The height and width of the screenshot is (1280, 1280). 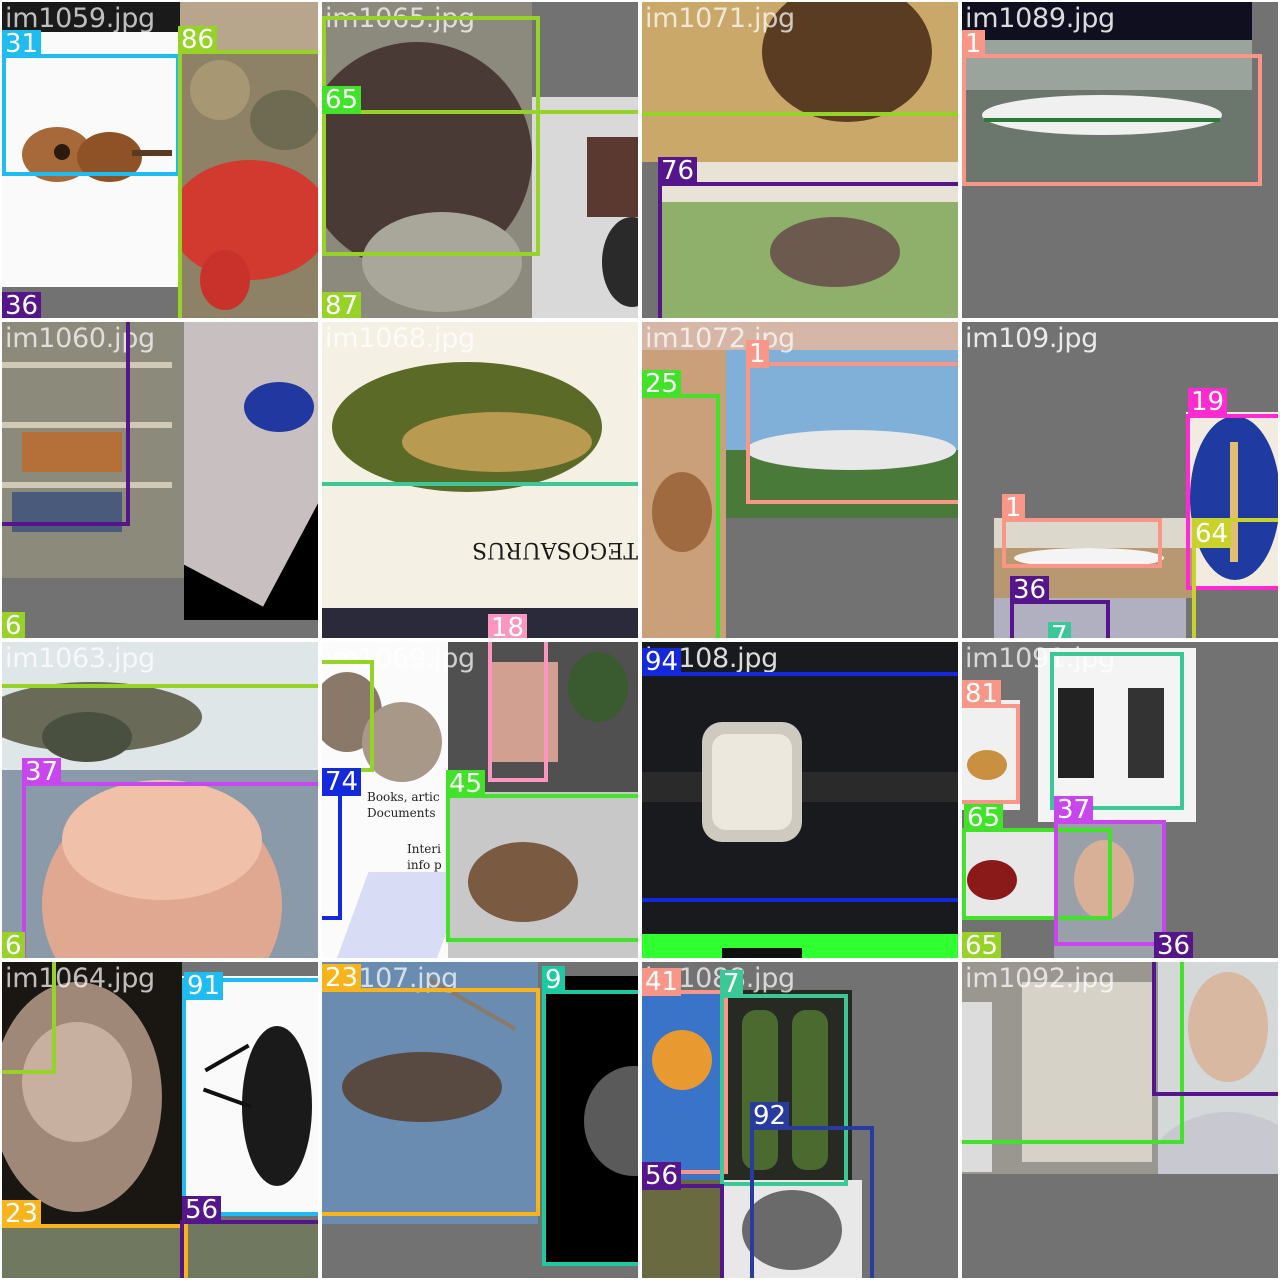 What do you see at coordinates (1031, 338) in the screenshot?
I see `tile-filename: im109.jpg` at bounding box center [1031, 338].